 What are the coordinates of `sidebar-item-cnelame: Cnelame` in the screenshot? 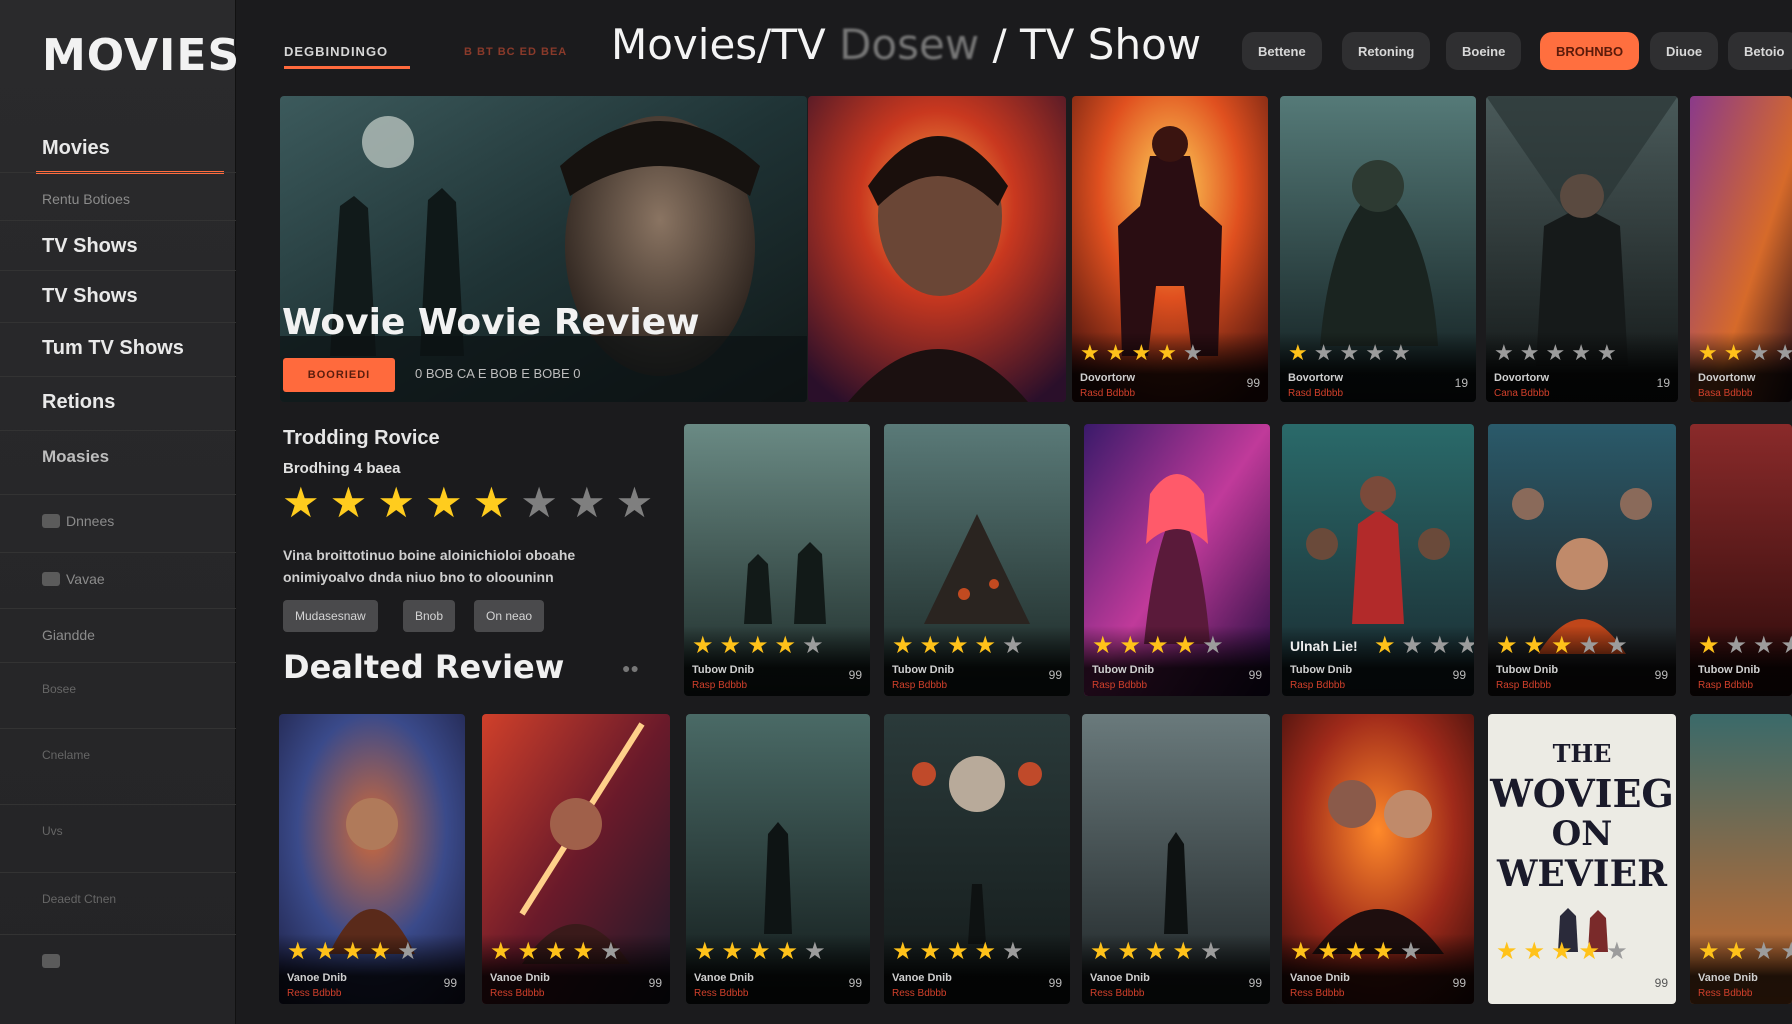 It's located at (118, 754).